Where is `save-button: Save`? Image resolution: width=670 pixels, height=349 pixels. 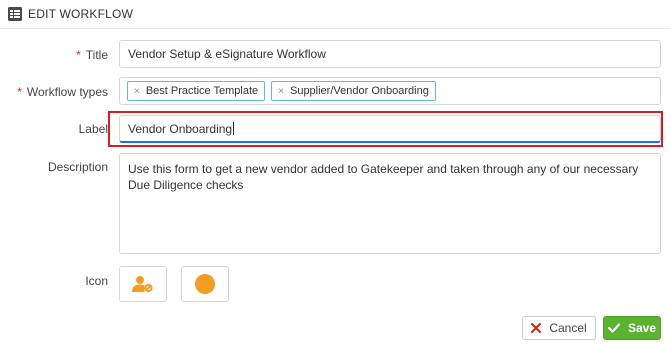
save-button: Save is located at coordinates (632, 328).